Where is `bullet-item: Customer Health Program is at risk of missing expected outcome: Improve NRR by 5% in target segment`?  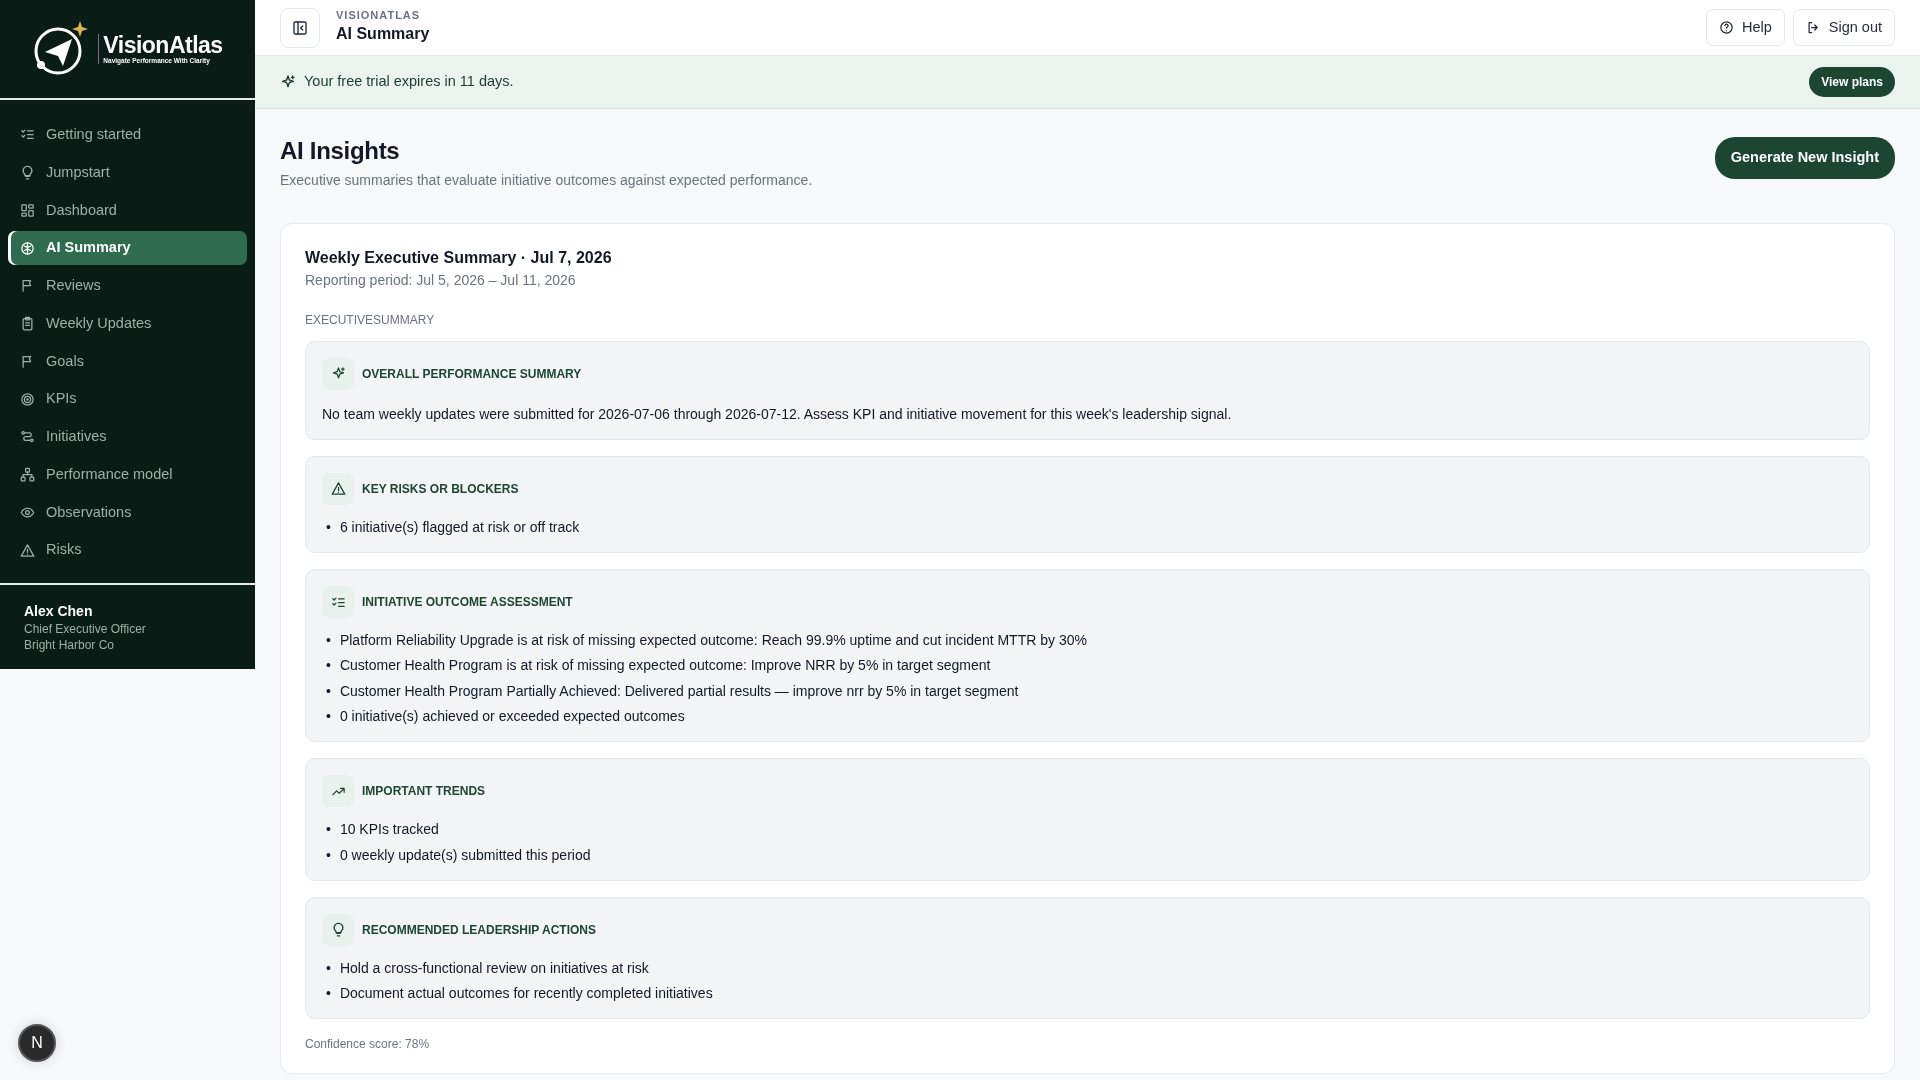
bullet-item: Customer Health Program is at risk of missing expected outcome: Improve NRR by 5% in target segment is located at coordinates (665, 666).